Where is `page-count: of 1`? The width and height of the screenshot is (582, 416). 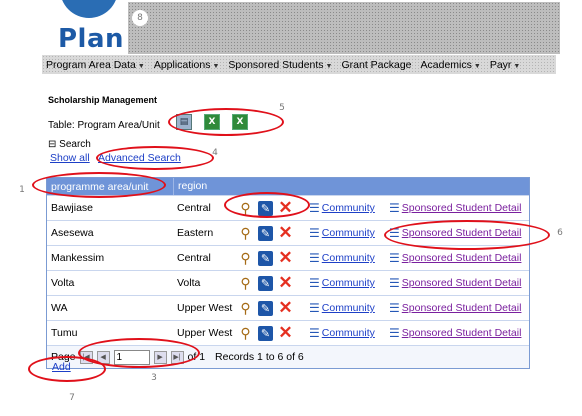 page-count: of 1 is located at coordinates (196, 357).